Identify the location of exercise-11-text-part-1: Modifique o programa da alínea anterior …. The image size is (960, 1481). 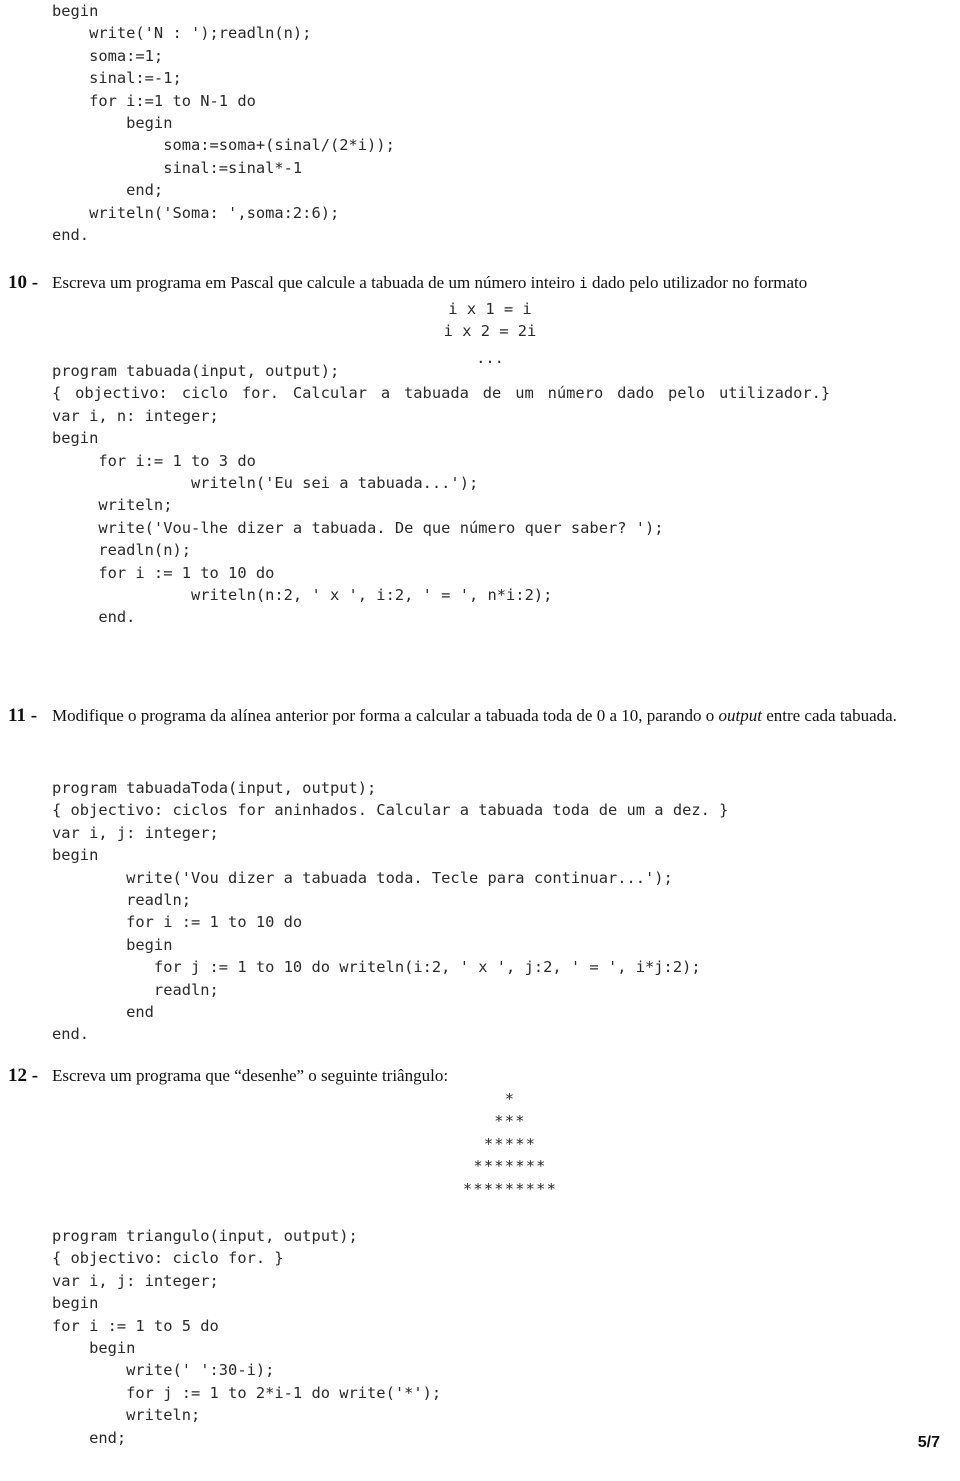
(385, 715).